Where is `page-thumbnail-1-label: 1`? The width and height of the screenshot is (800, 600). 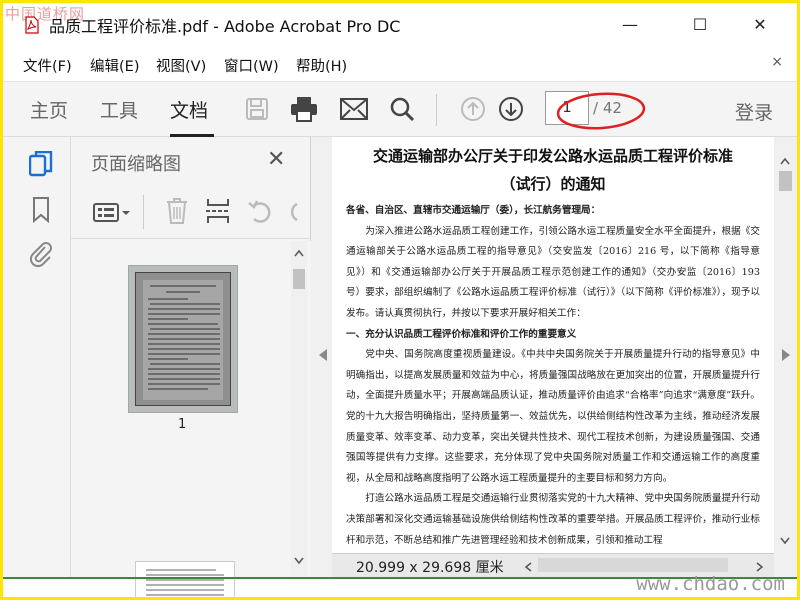
page-thumbnail-1-label: 1 is located at coordinates (182, 424).